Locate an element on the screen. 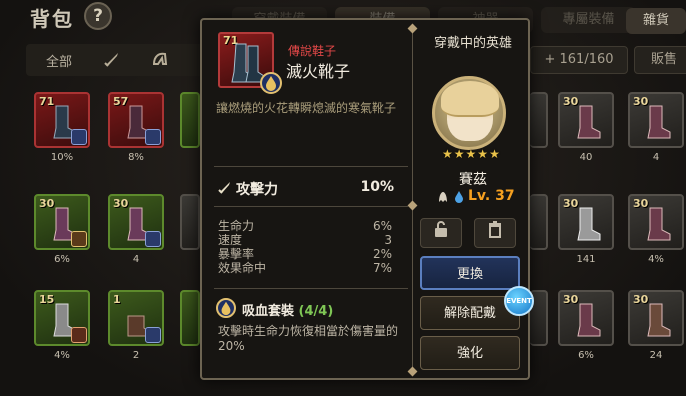  hero-hair is located at coordinates (470, 99).